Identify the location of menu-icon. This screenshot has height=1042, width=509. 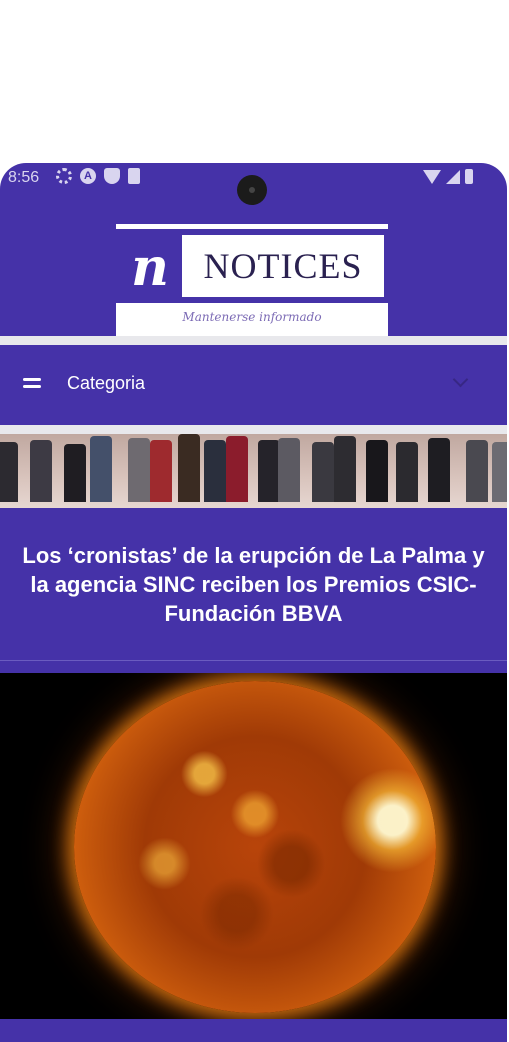
(32, 384).